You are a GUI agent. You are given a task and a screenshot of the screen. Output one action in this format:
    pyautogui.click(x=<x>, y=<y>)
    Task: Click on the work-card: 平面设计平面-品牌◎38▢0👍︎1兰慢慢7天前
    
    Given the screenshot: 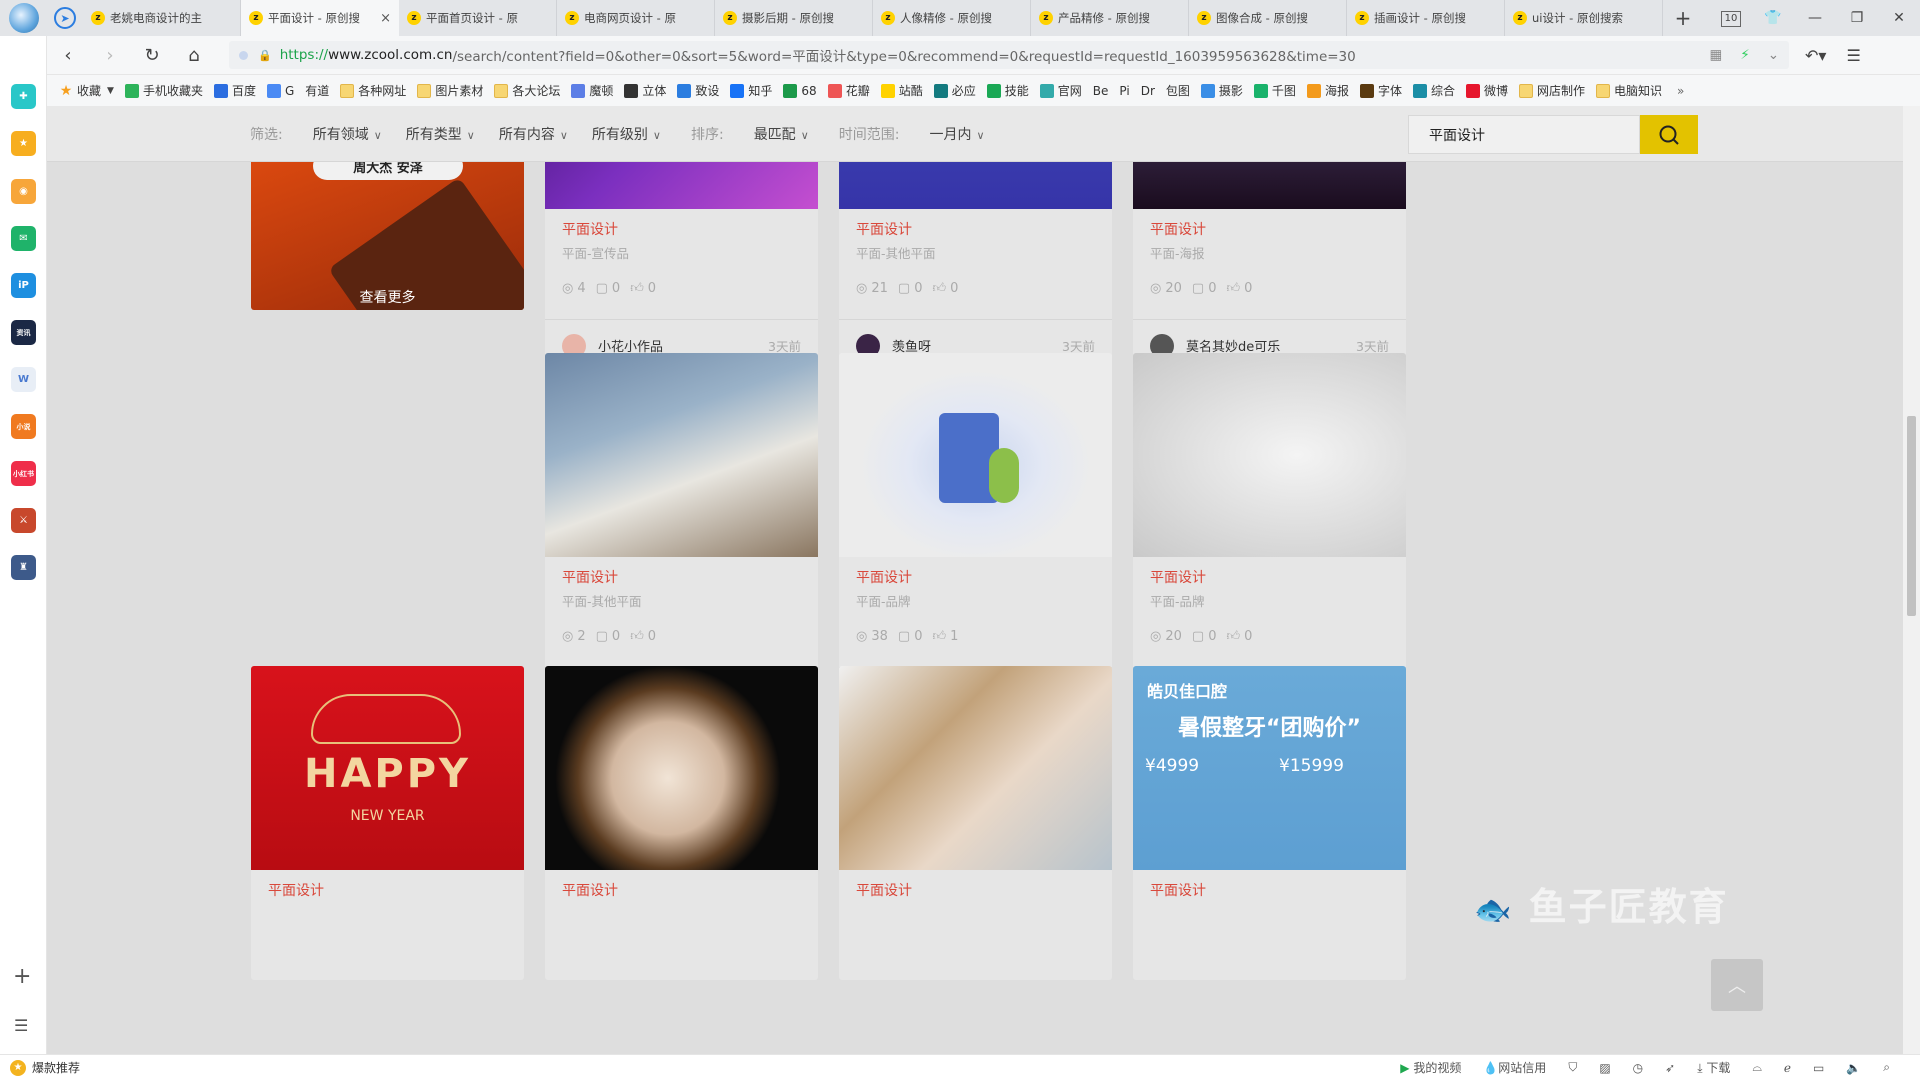 What is the action you would take?
    pyautogui.click(x=975, y=536)
    